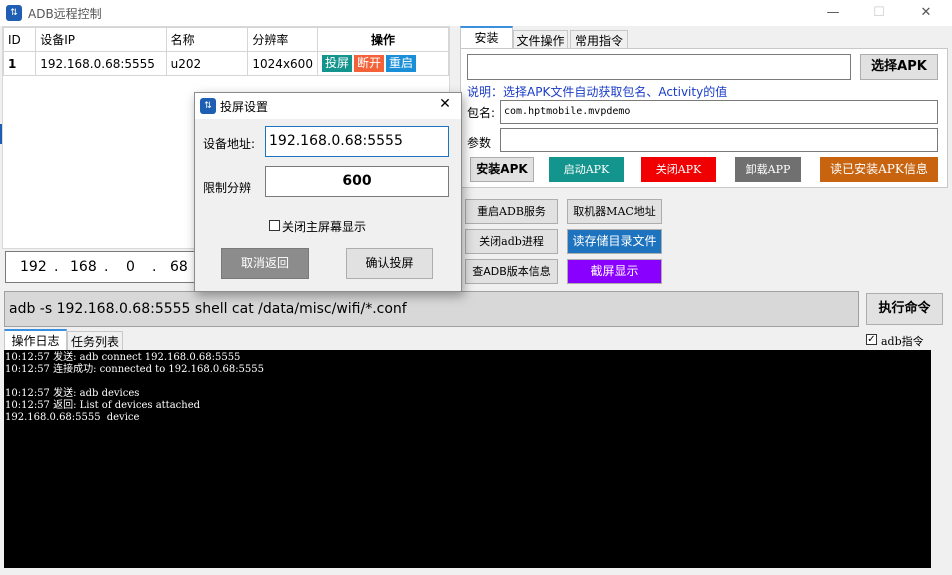  I want to click on col-header-id: ID, so click(19, 39).